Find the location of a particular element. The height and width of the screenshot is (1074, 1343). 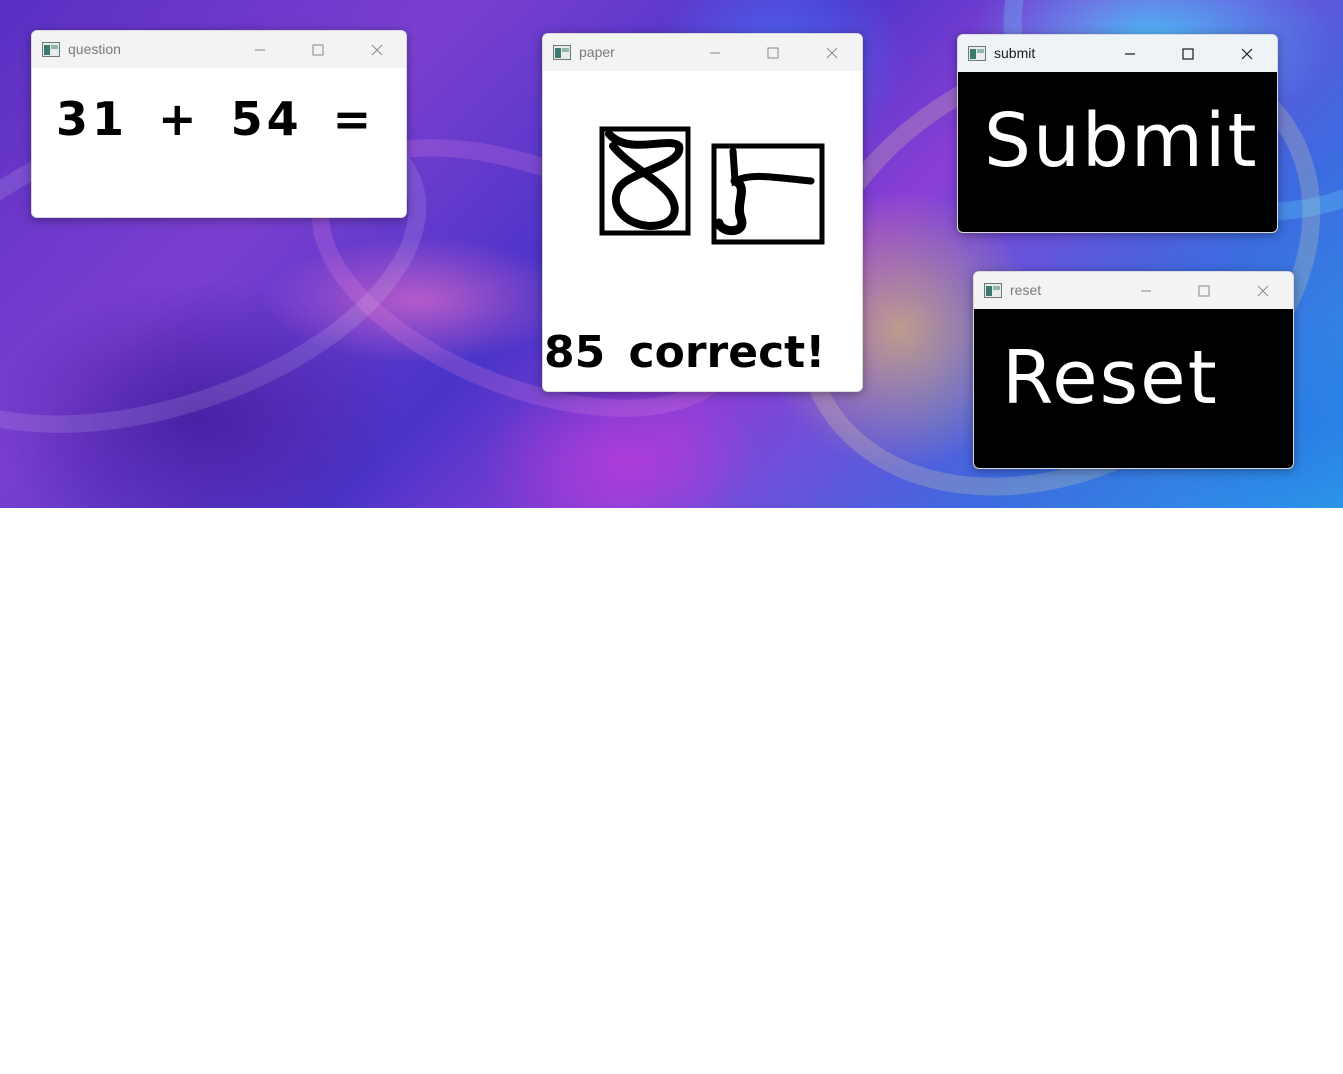

submit-titlebar: submit is located at coordinates (1117, 53).